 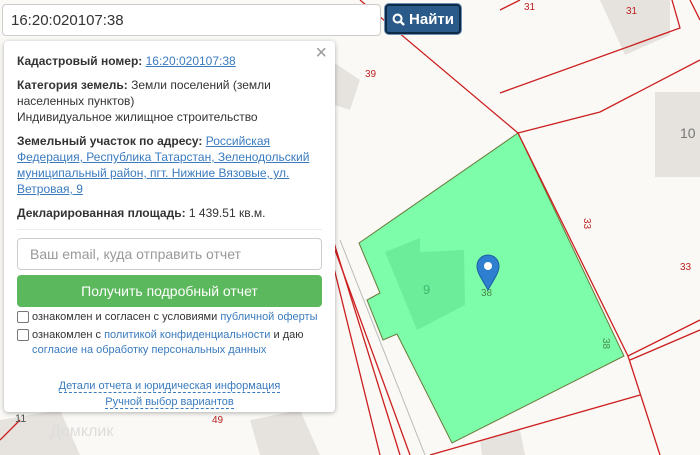 I want to click on privacy-mid-text: и даю, so click(x=287, y=335).